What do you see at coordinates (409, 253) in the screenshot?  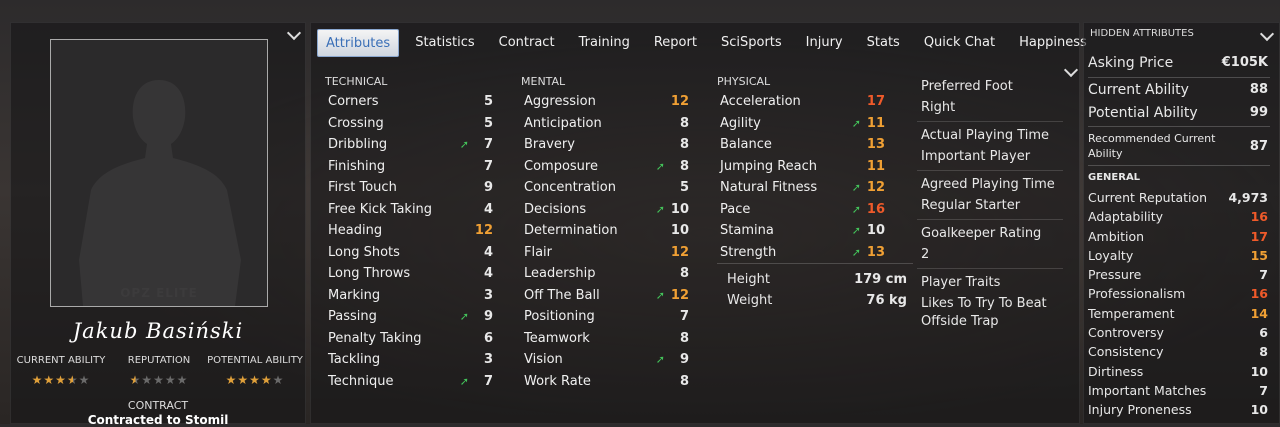 I see `attribute-row-long-shots: Long Shots 4` at bounding box center [409, 253].